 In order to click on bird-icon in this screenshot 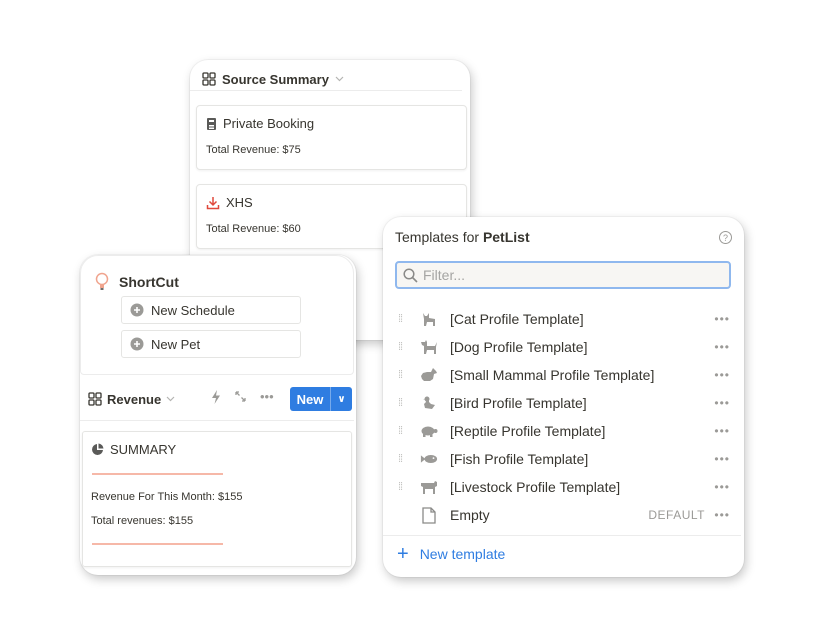, I will do `click(429, 402)`.